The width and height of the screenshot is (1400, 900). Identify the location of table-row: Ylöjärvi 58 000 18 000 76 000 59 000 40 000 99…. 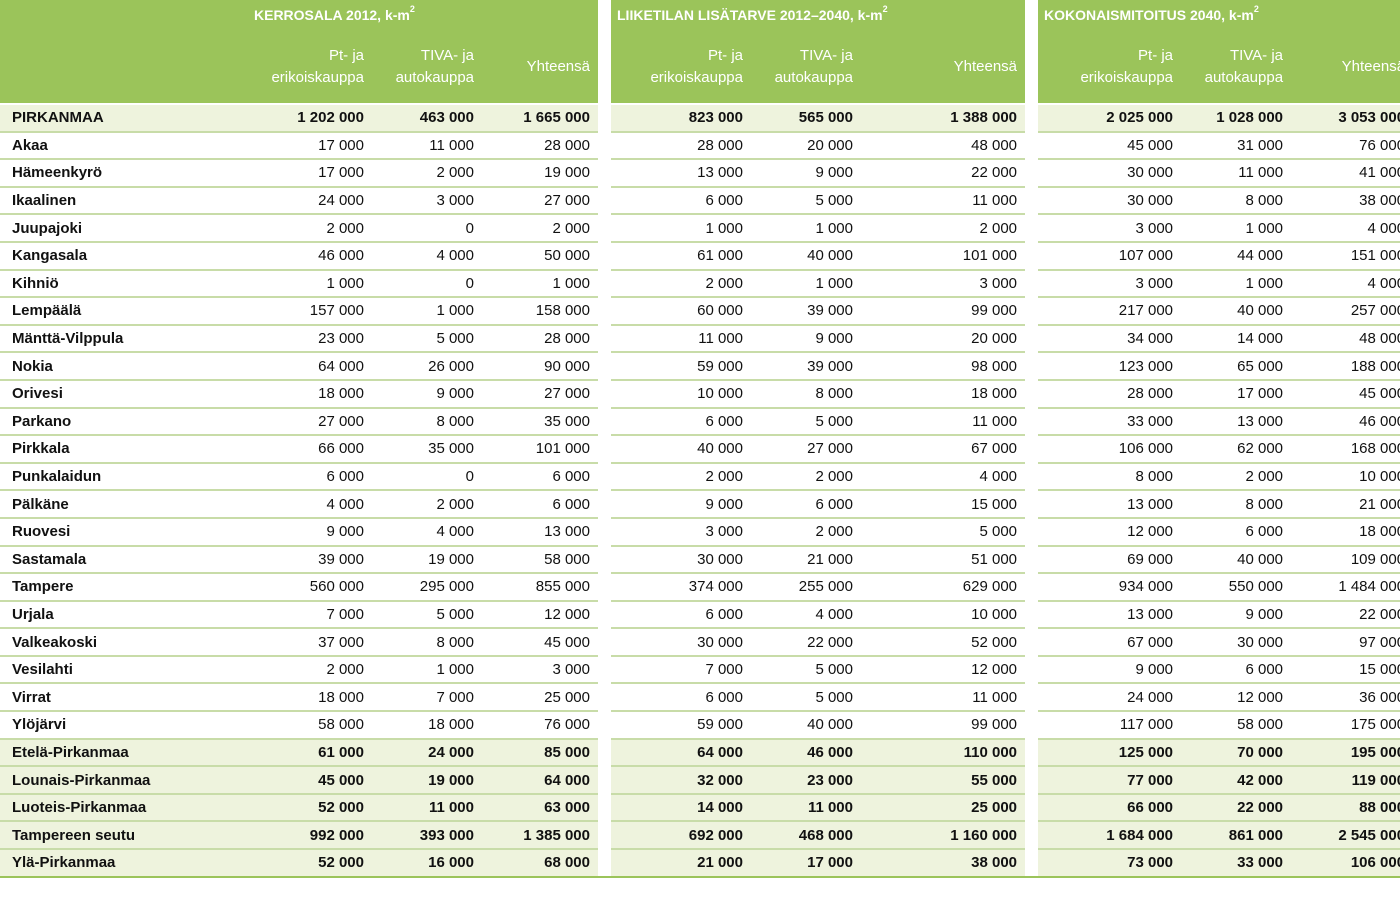
(700, 725).